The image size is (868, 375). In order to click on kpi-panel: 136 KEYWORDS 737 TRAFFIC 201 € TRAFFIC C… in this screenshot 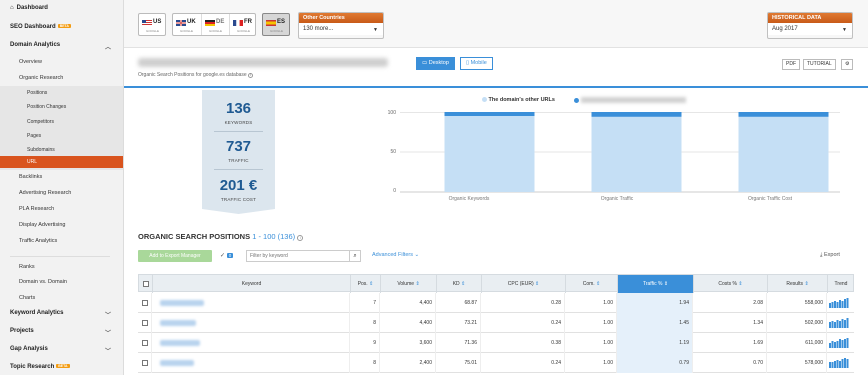, I will do `click(238, 152)`.